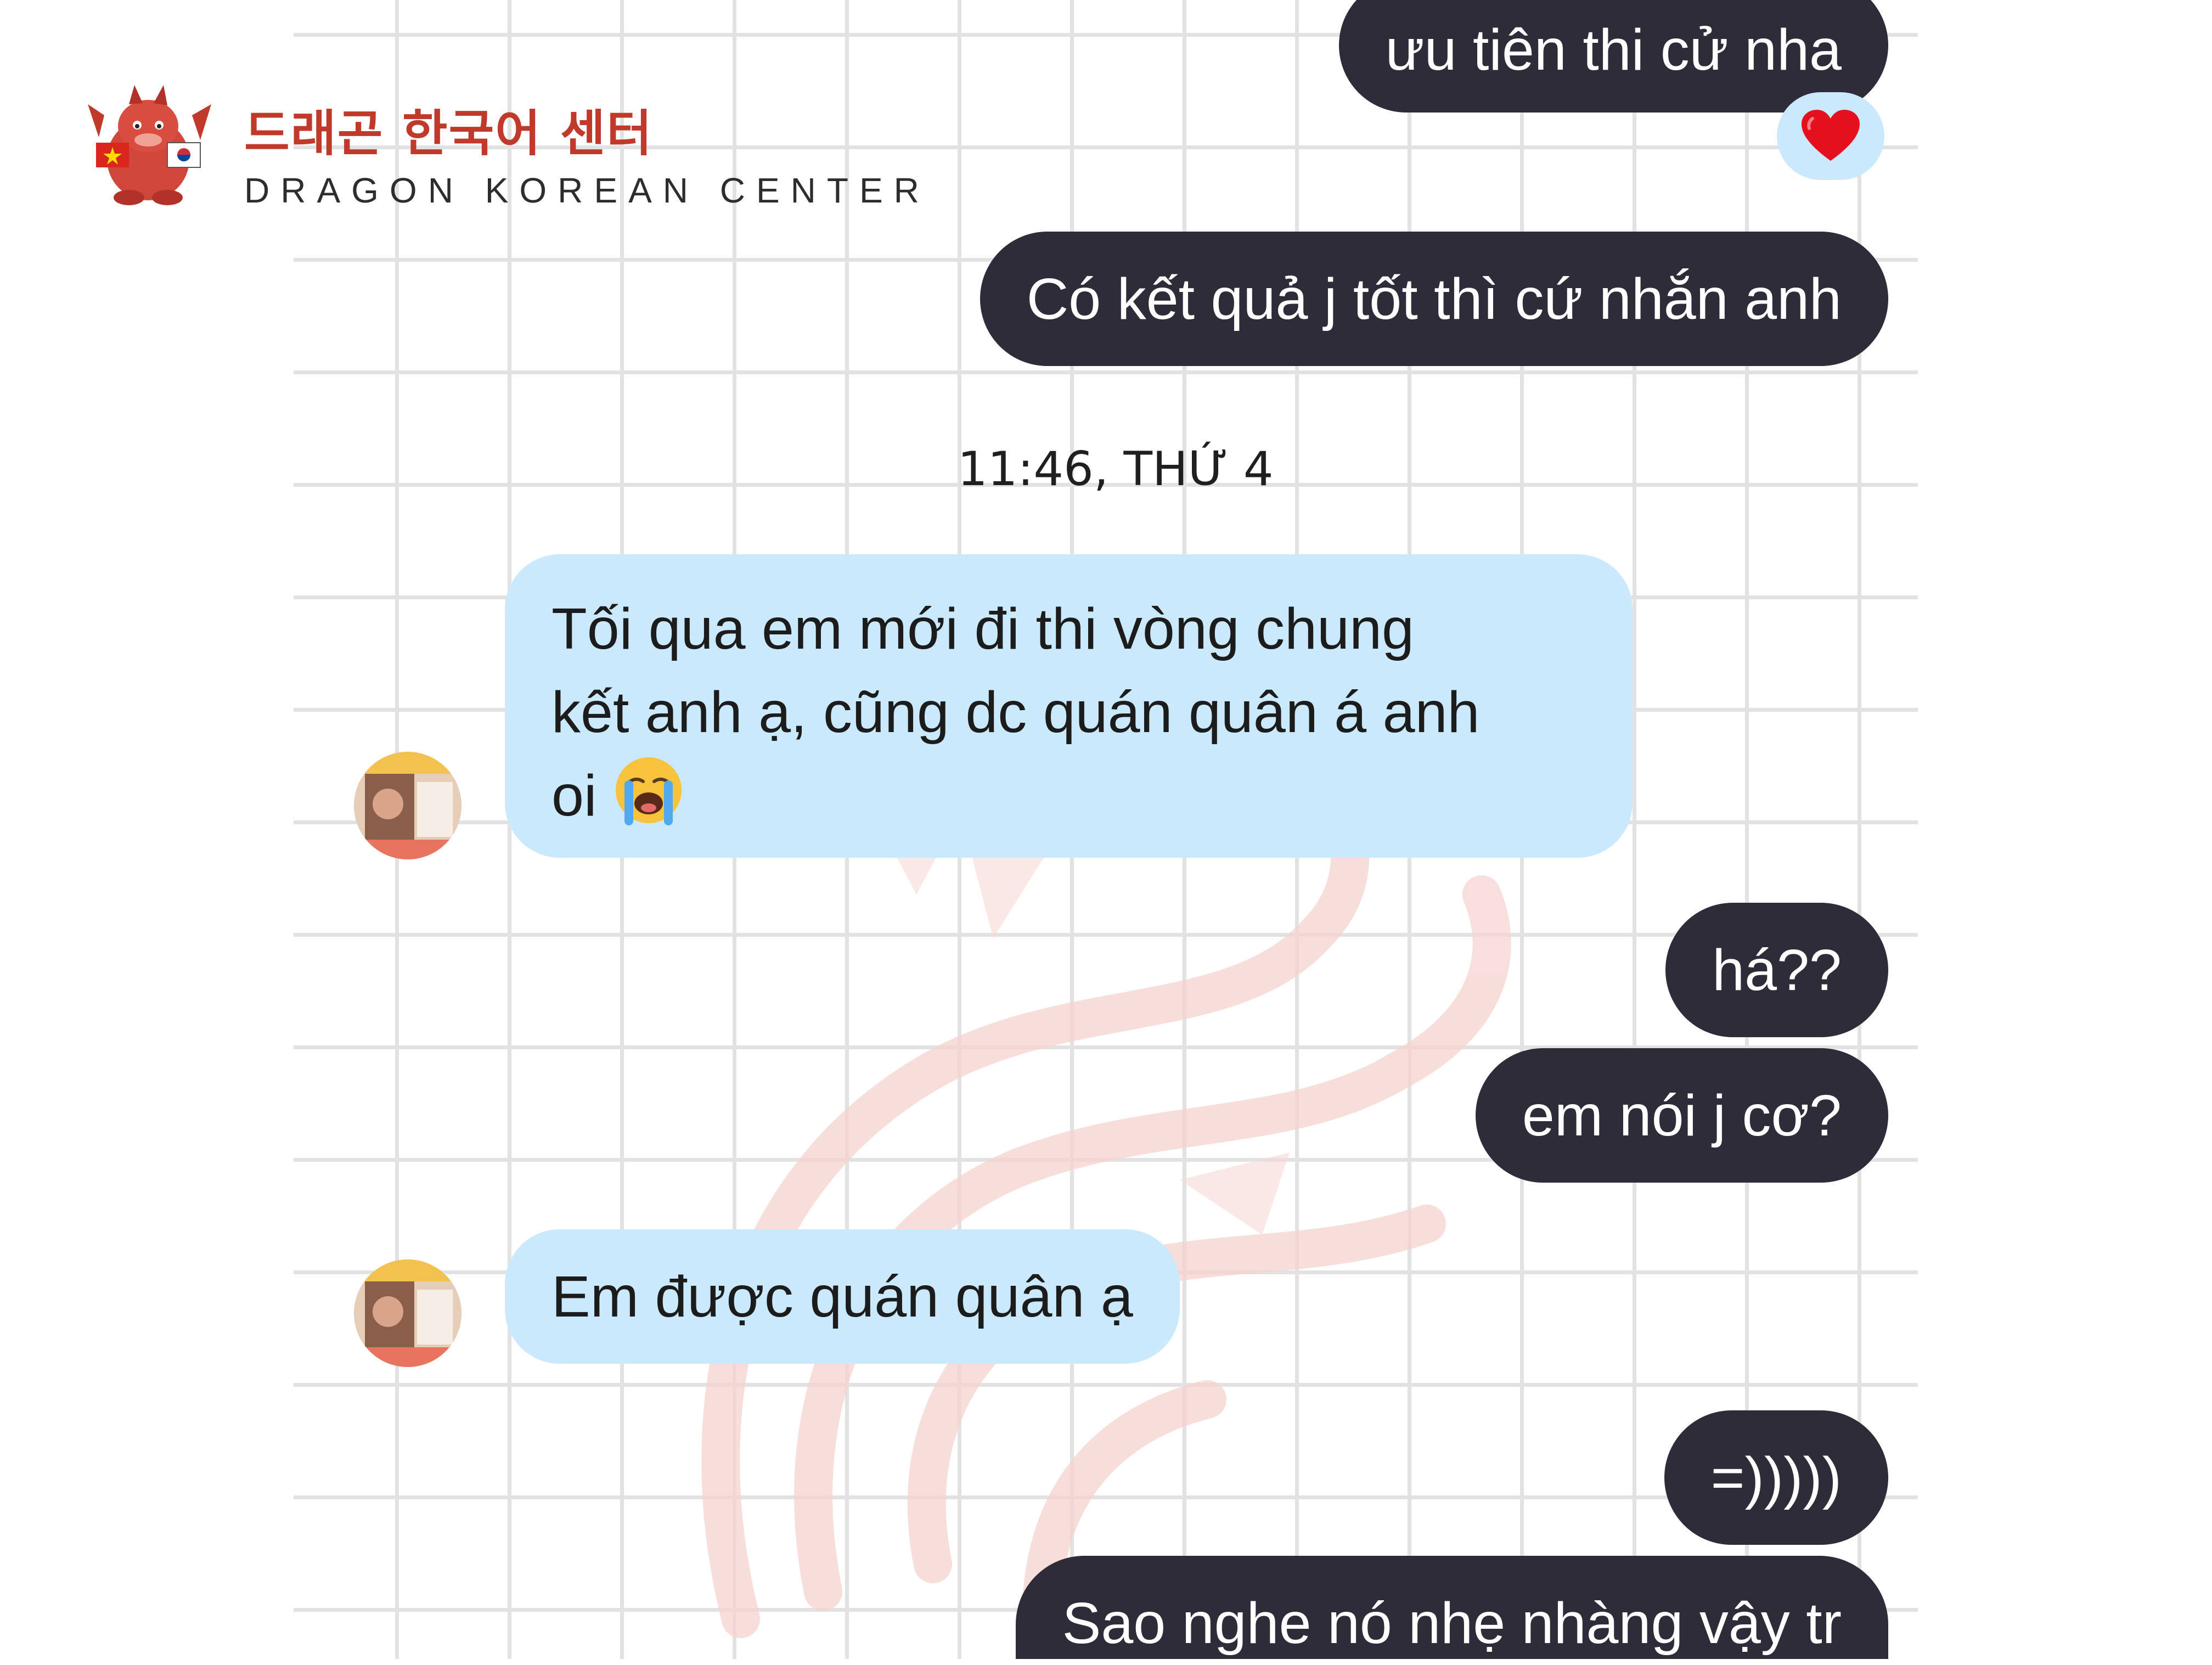 The image size is (2212, 1665). I want to click on message-text: Em được quán quân ạ, so click(842, 1296).